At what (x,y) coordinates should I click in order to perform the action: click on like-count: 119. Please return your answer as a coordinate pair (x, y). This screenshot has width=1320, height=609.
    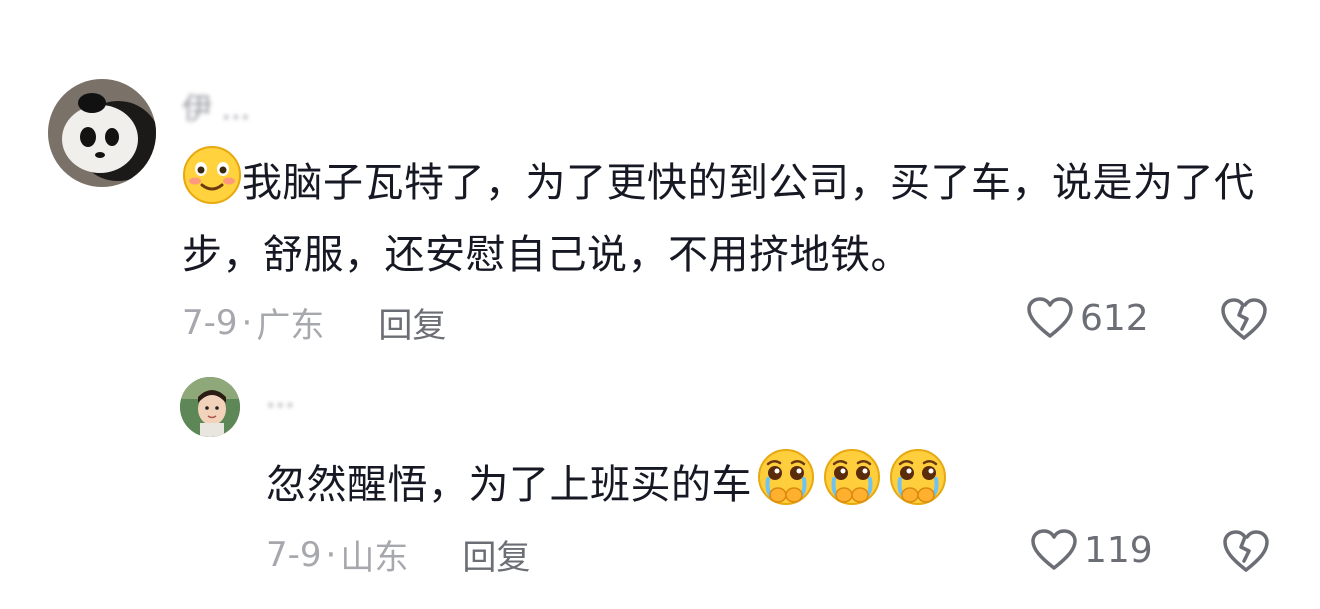
    Looking at the image, I should click on (1118, 550).